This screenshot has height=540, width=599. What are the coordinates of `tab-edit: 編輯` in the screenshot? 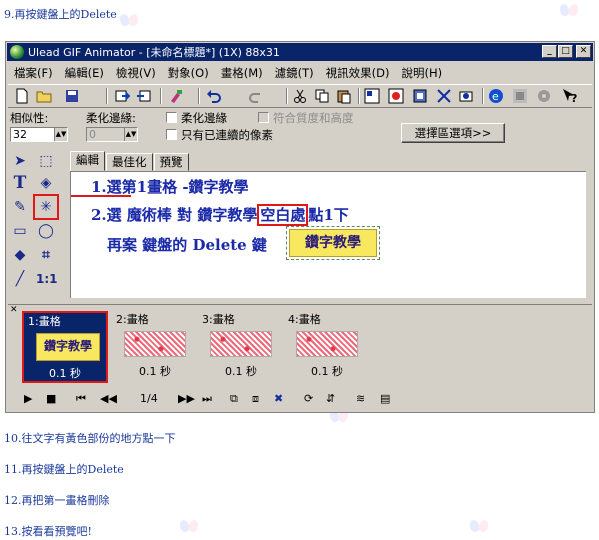 It's located at (87, 161).